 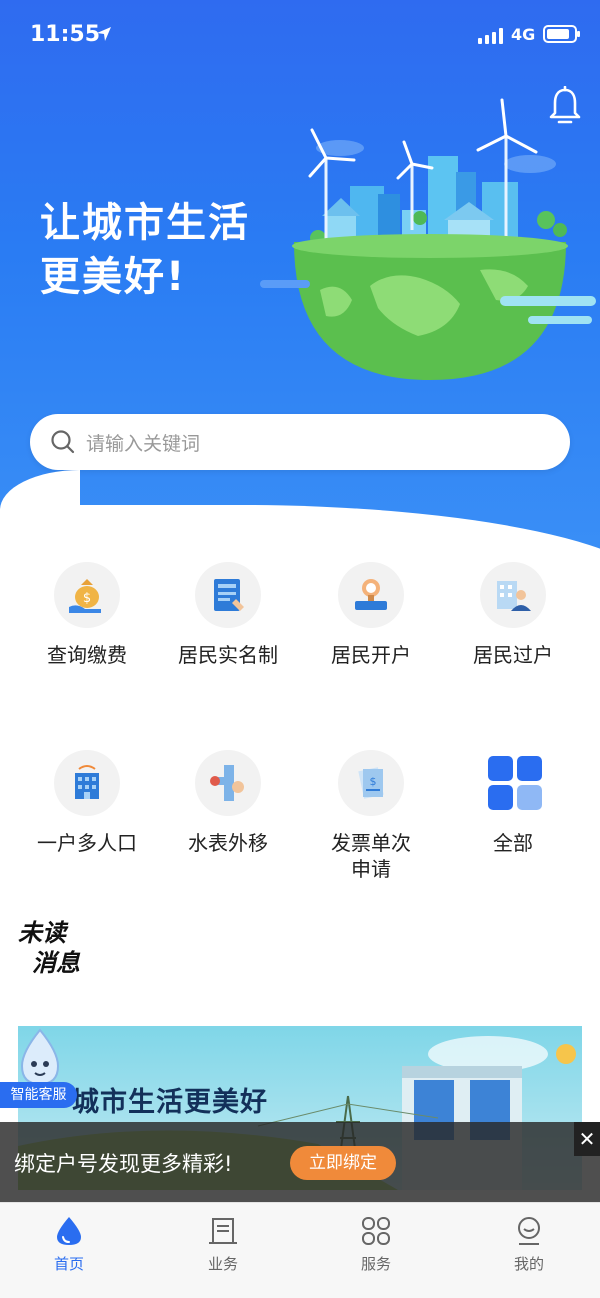 I want to click on service-all: 全部, so click(x=513, y=803).